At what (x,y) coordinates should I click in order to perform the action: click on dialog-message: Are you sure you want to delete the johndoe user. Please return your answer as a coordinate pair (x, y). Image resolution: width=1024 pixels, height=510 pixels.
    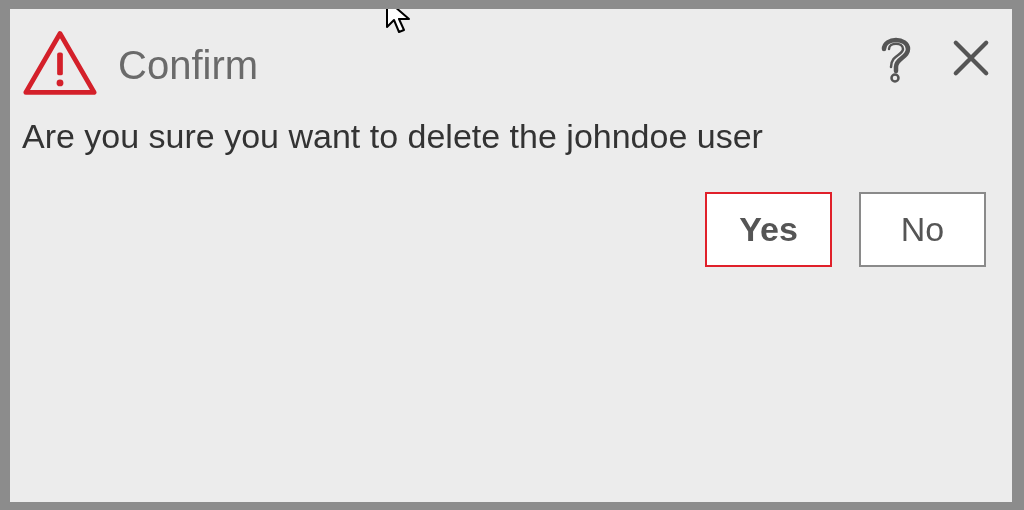
    Looking at the image, I should click on (393, 136).